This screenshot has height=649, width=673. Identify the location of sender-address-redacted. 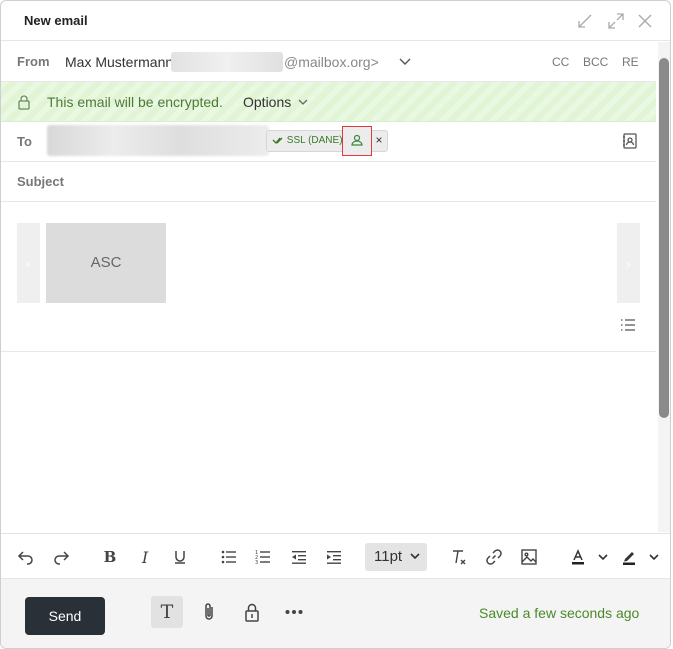
(227, 62).